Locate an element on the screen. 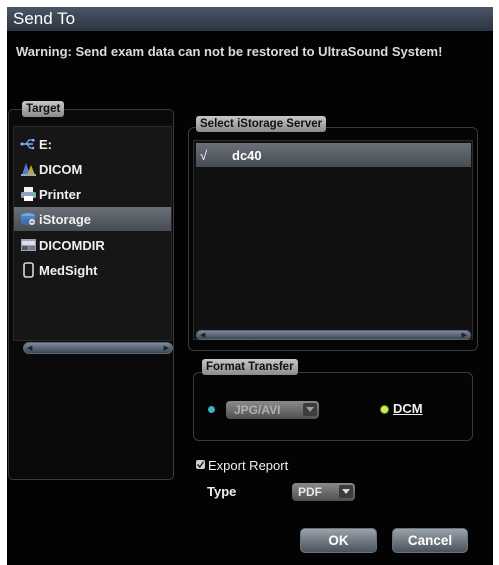 The image size is (499, 565). target-item-dicomdir: DICOMDIR is located at coordinates (92, 245).